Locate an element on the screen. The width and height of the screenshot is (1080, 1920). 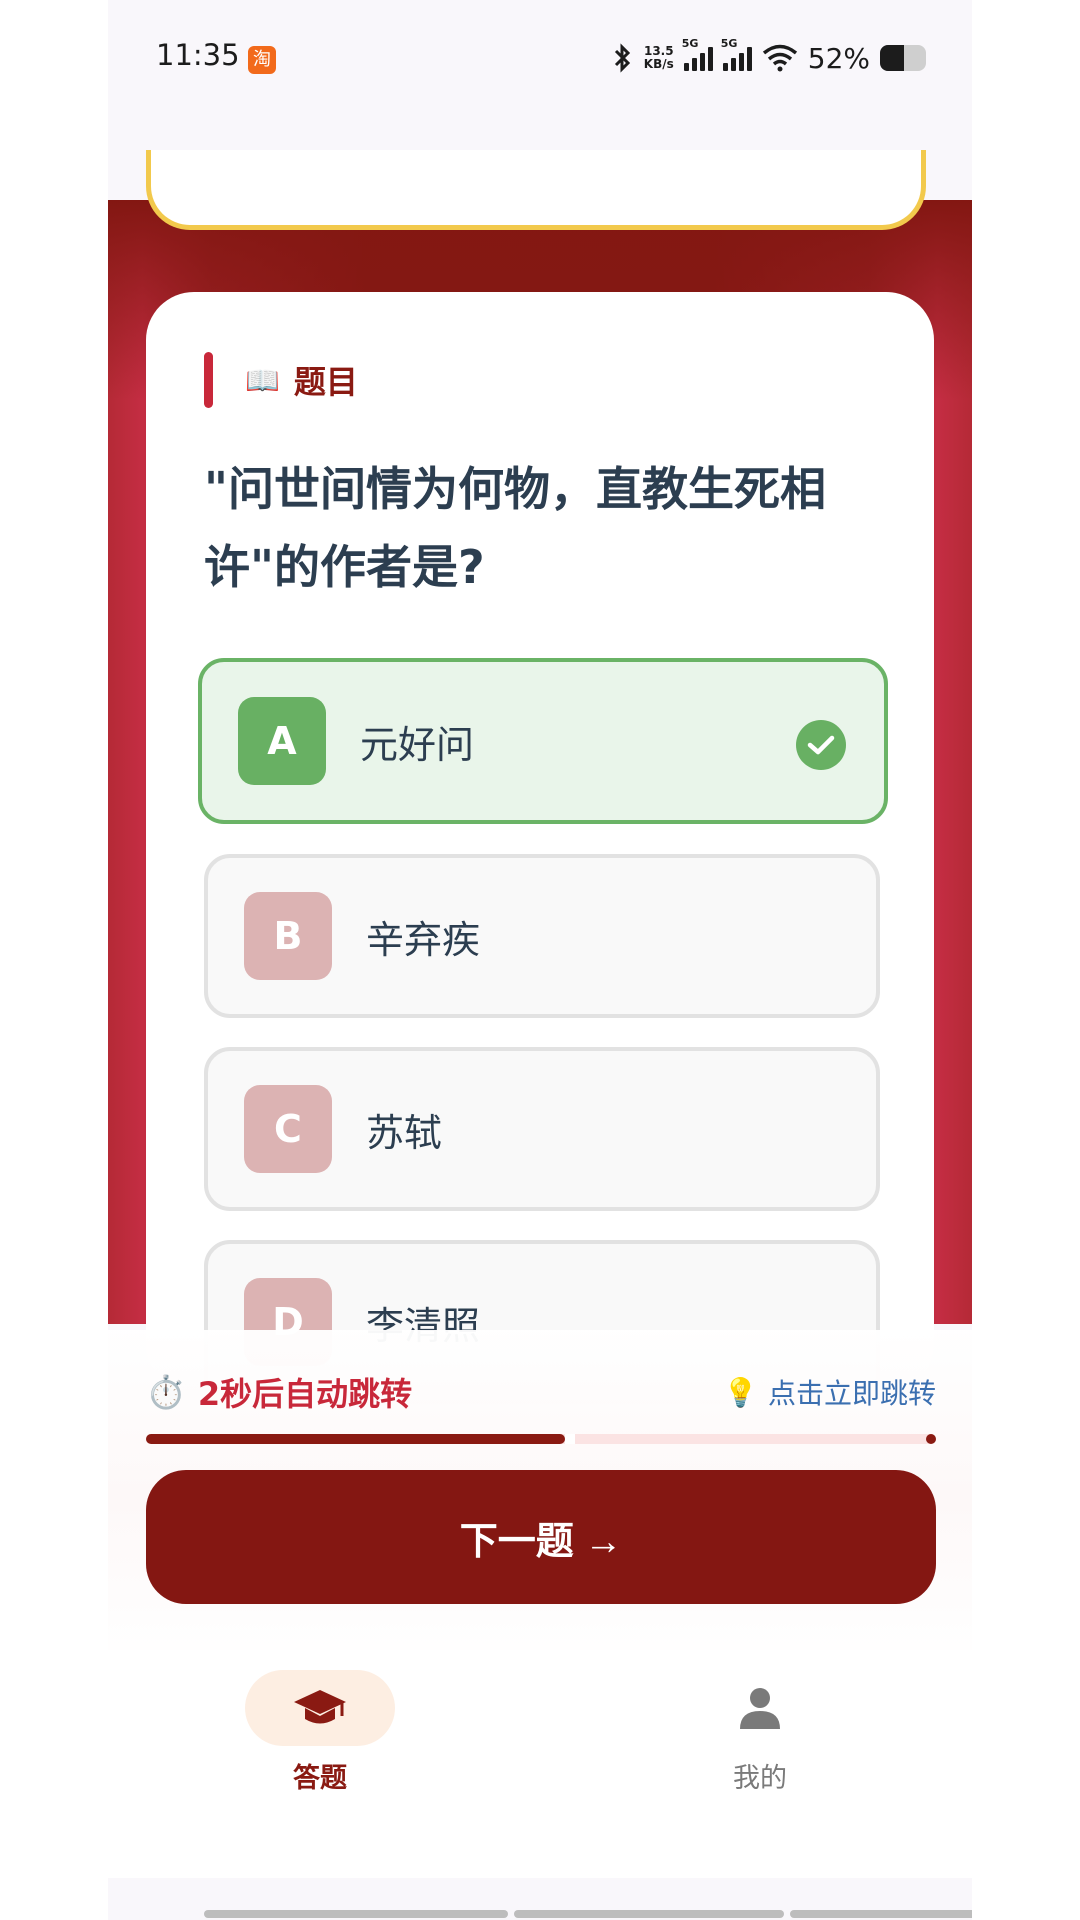
signal-sim2-icon: 5G is located at coordinates (736, 54).